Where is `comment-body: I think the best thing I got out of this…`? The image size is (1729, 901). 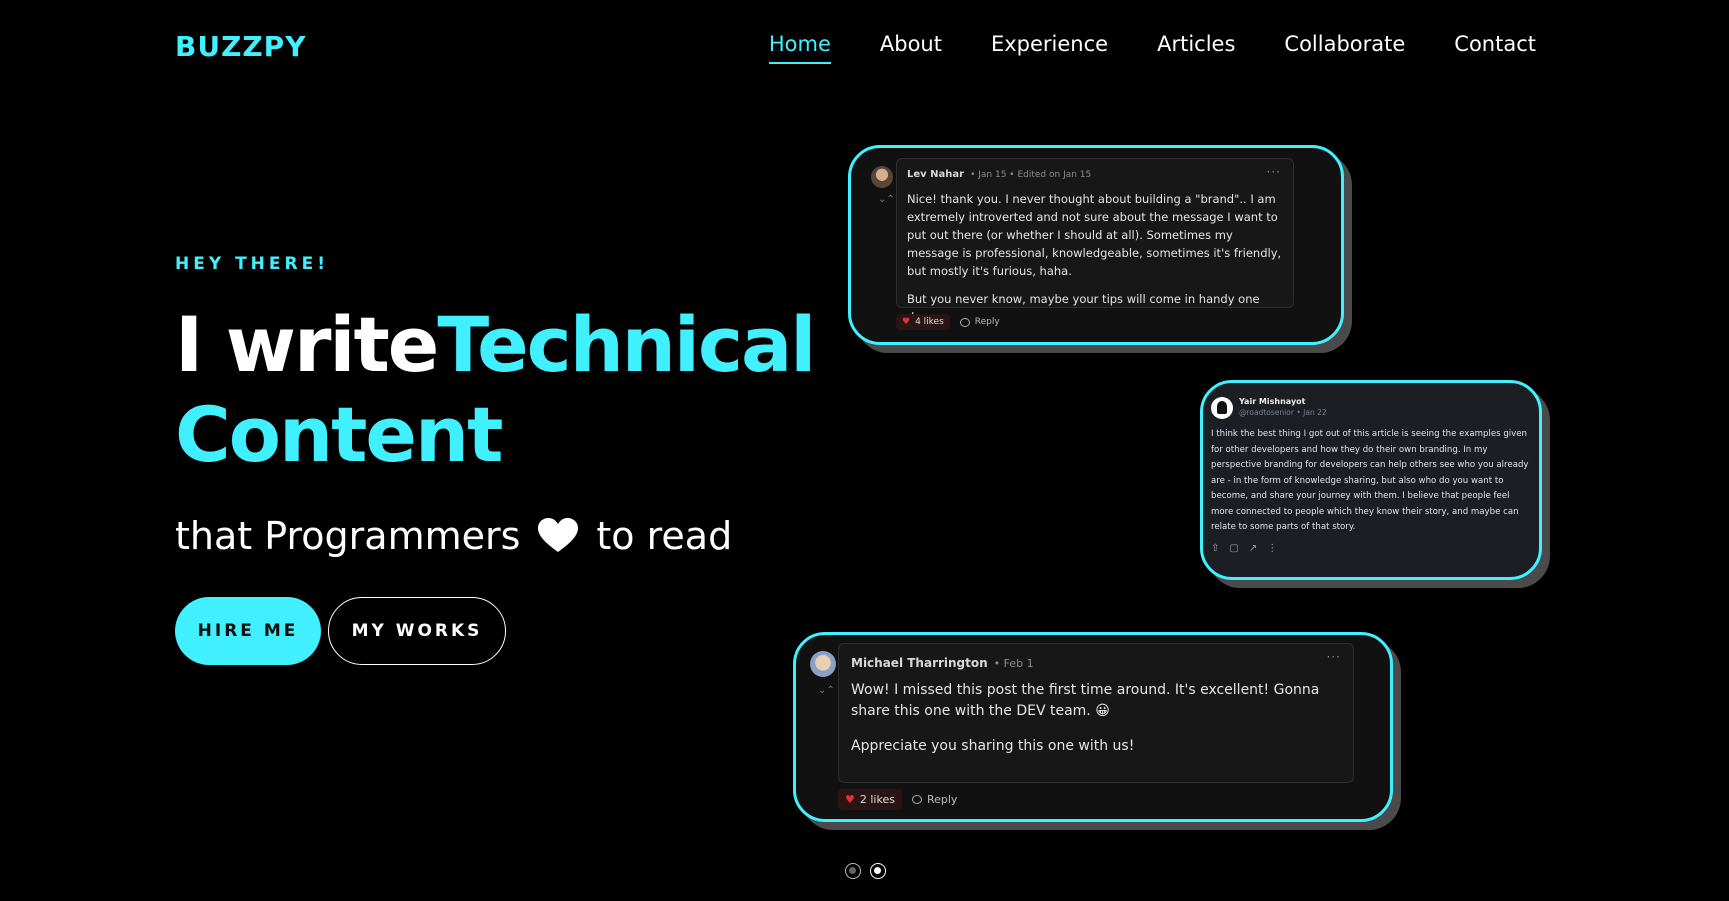 comment-body: I think the best thing I got out of this… is located at coordinates (1372, 481).